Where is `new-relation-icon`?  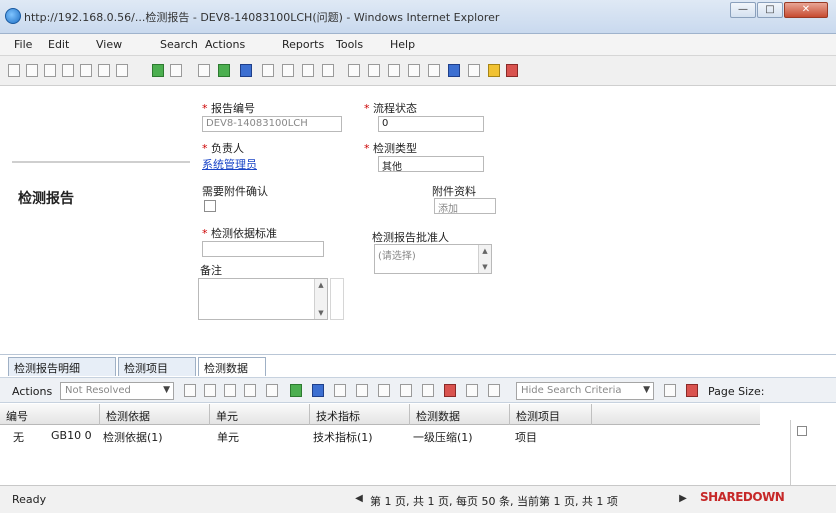 new-relation-icon is located at coordinates (190, 390).